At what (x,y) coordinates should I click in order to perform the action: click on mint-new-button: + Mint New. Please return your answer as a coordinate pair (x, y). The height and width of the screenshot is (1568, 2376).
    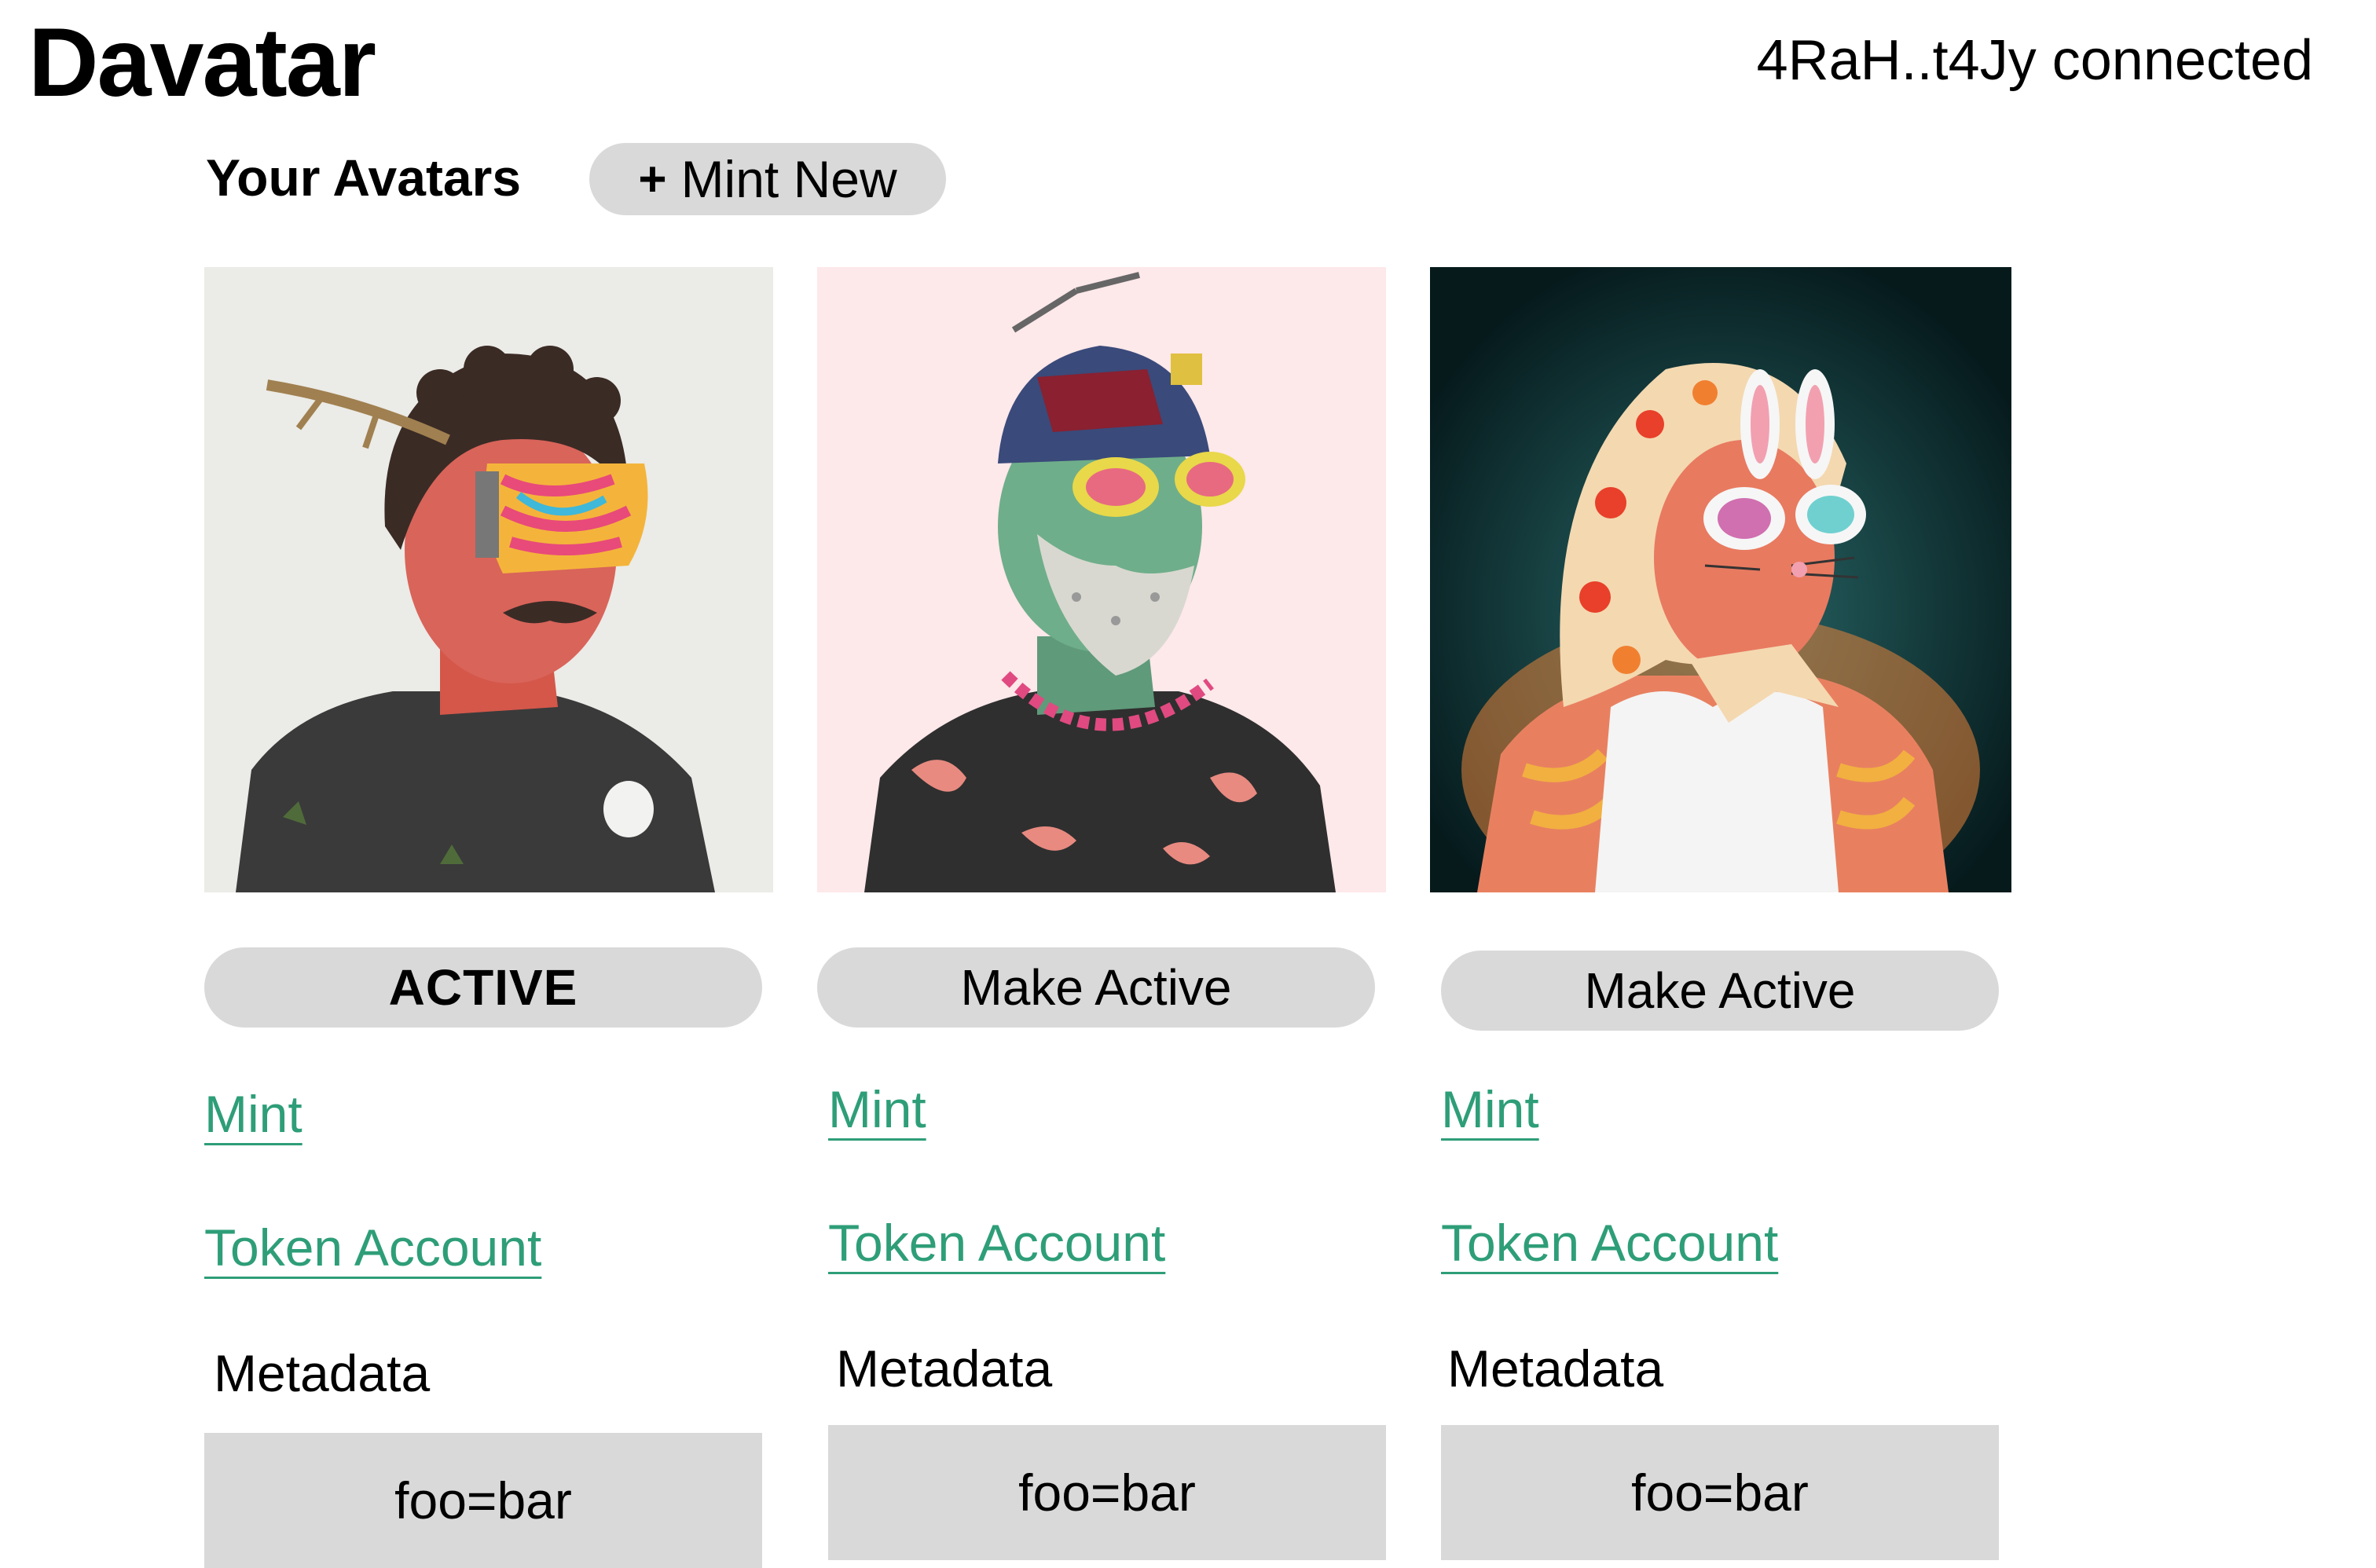
    Looking at the image, I should click on (767, 179).